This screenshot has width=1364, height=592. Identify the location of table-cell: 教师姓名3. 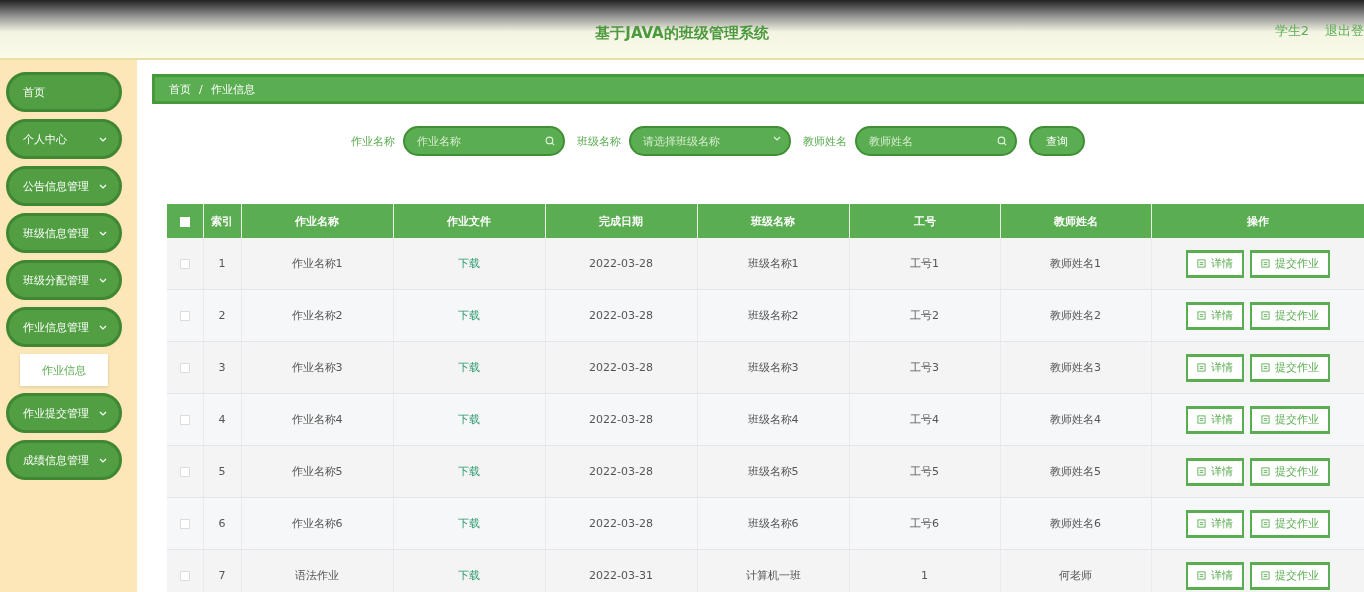
(1075, 367).